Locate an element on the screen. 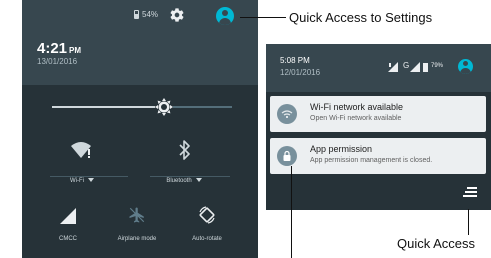 The image size is (491, 258). tile-label-wifi: Wi-Fi is located at coordinates (82, 181).